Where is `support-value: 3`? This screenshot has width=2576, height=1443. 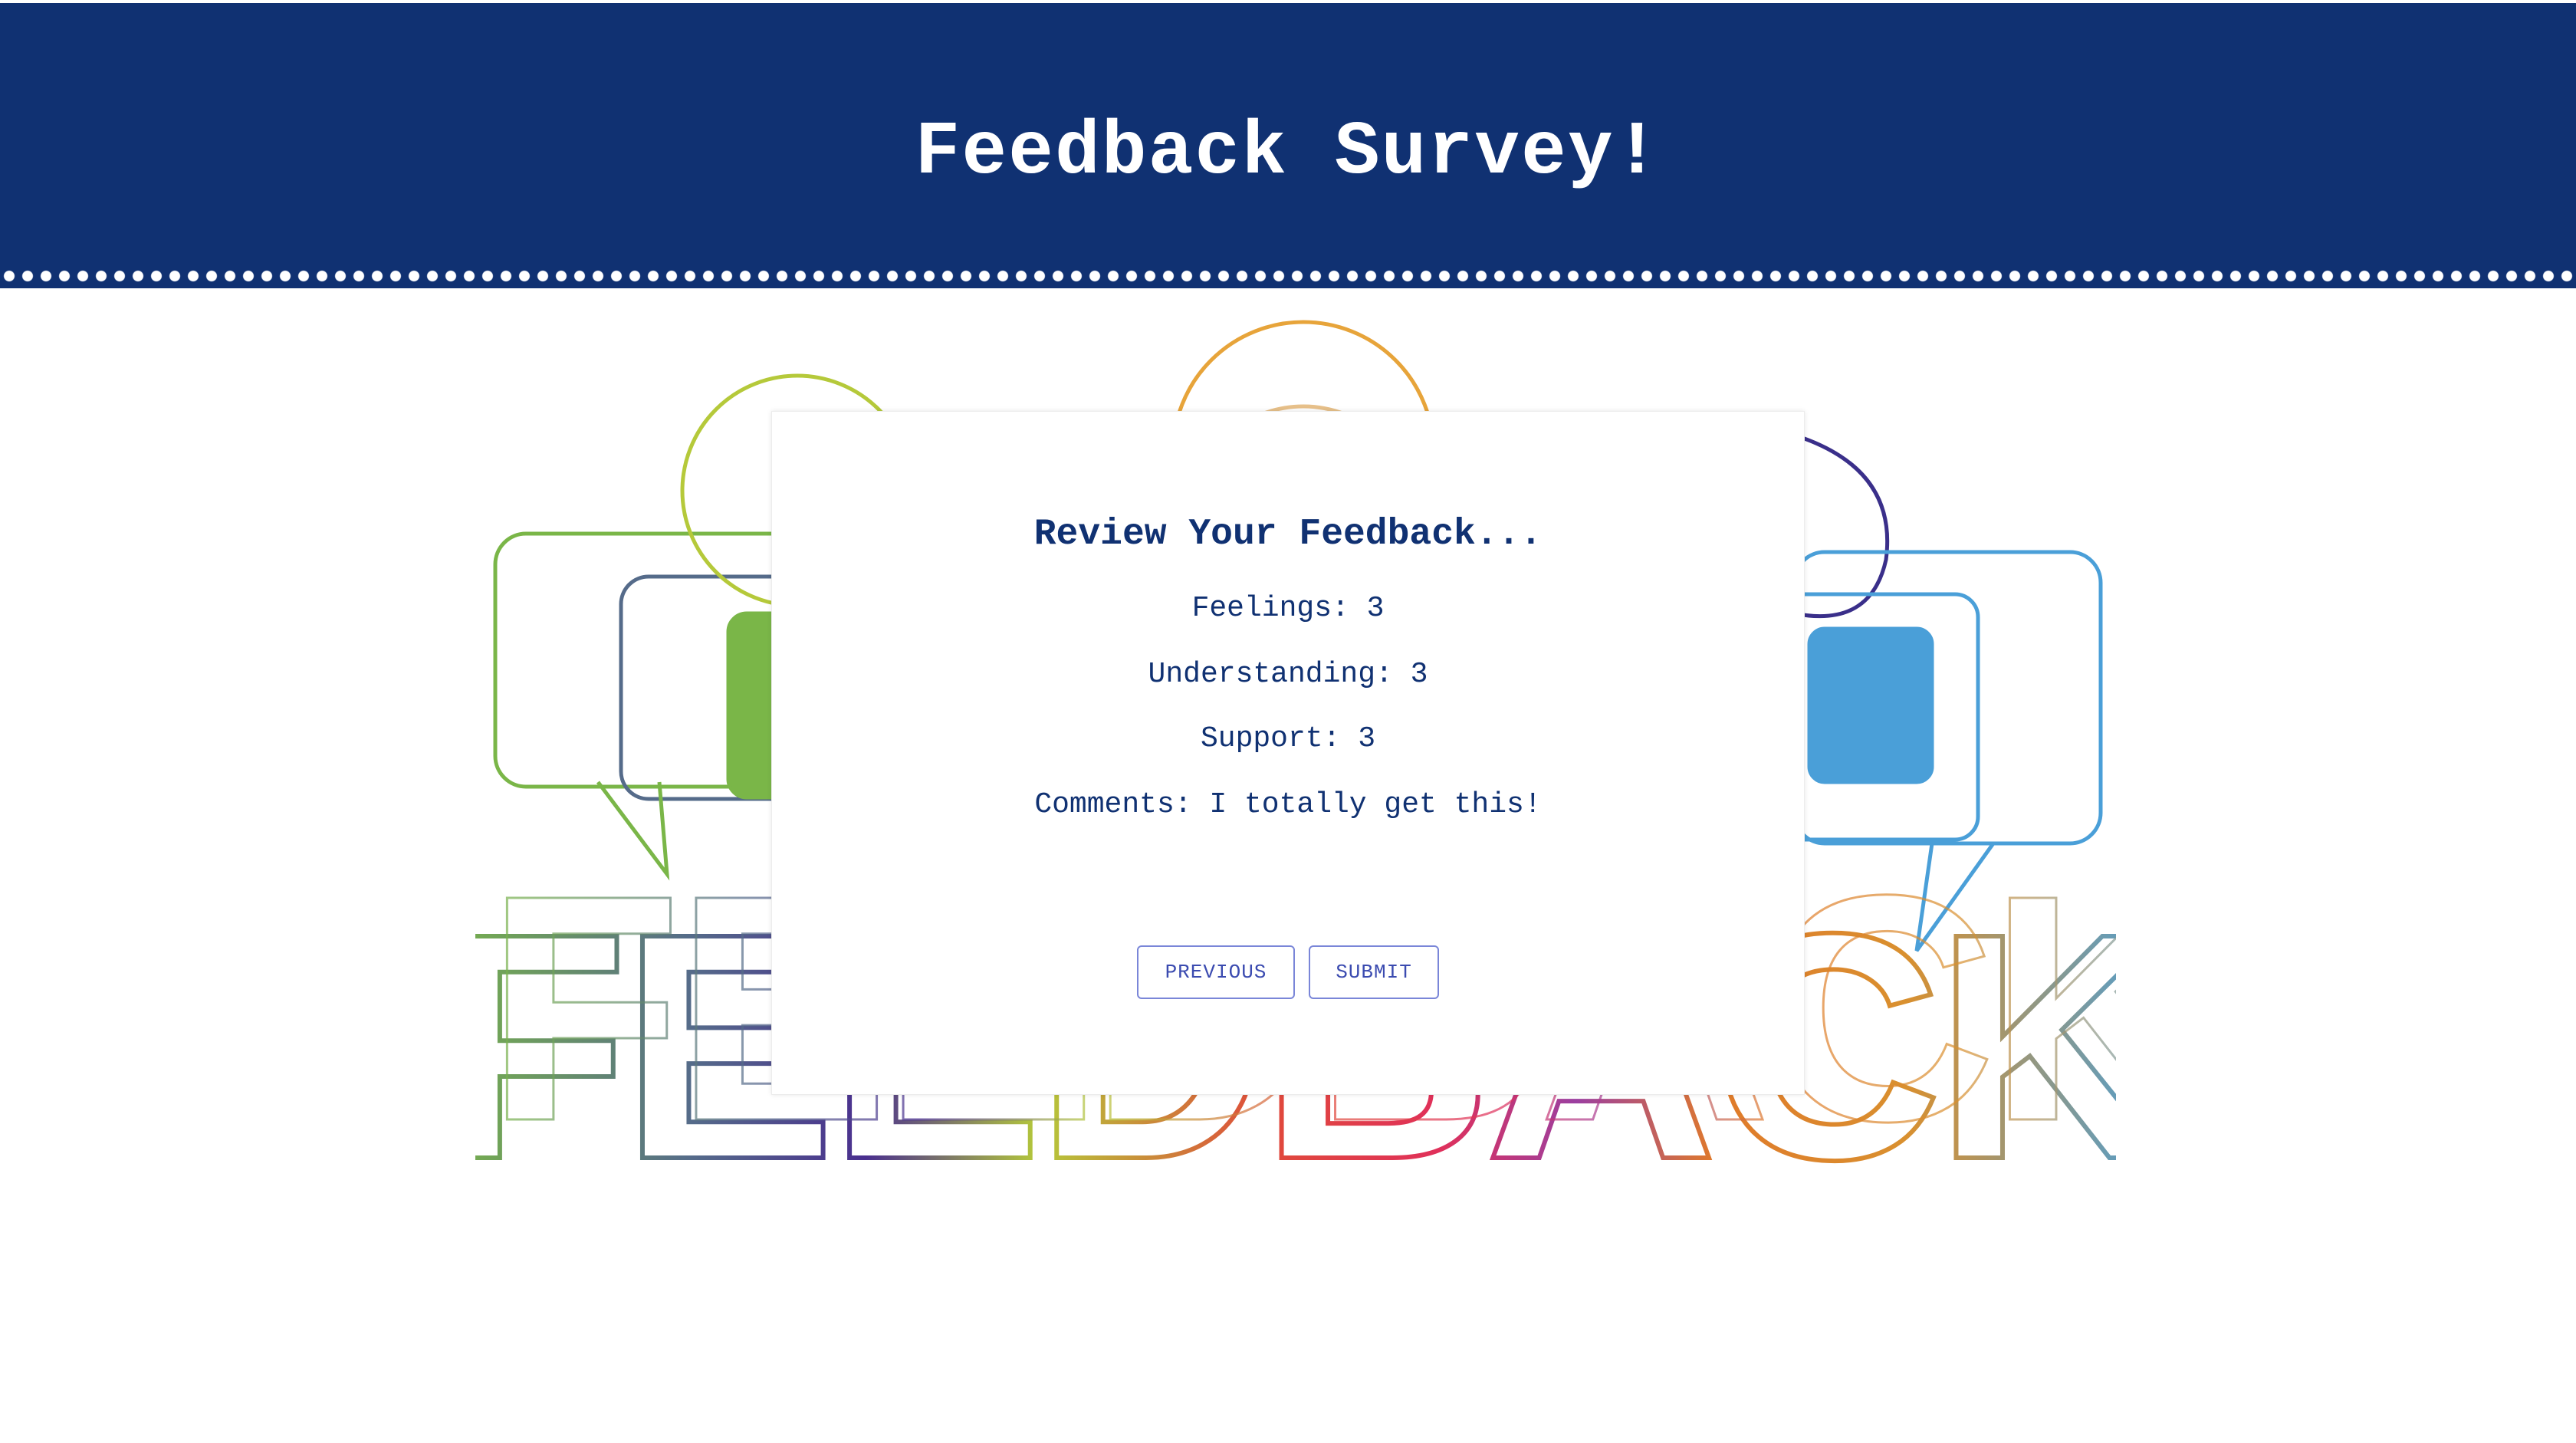 support-value: 3 is located at coordinates (1367, 738).